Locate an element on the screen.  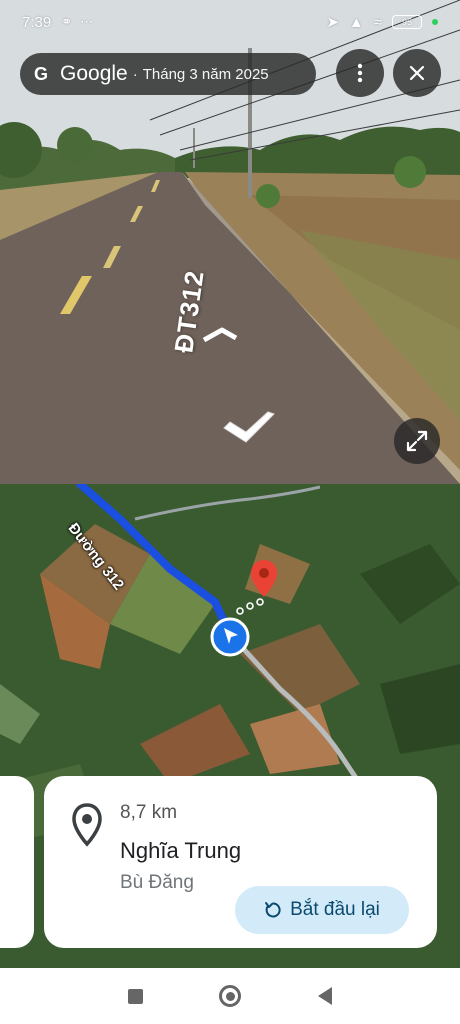
battery-level: 95 is located at coordinates (406, 22).